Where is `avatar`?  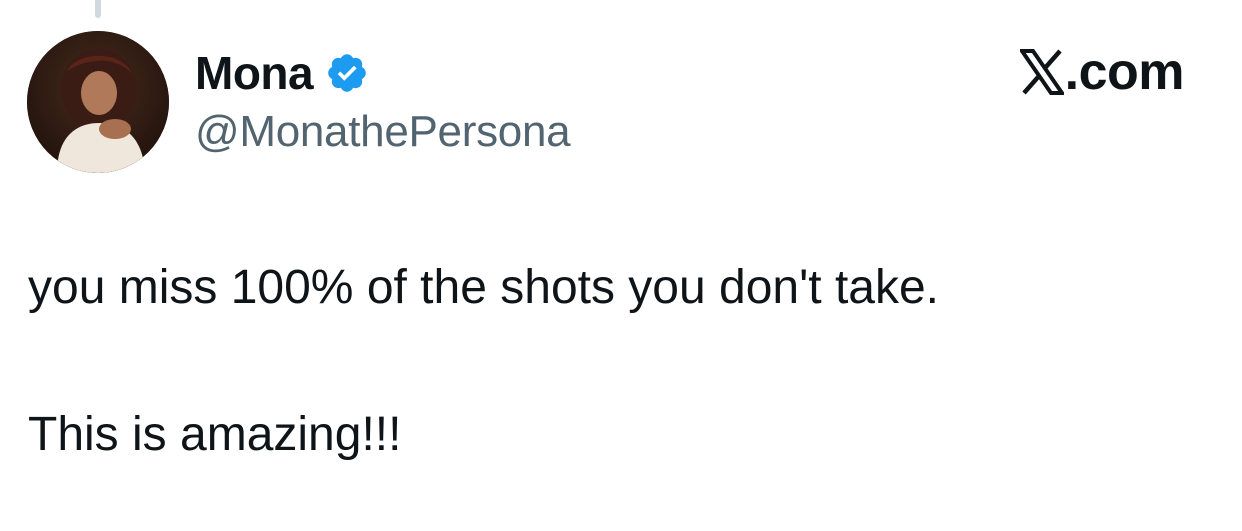
avatar is located at coordinates (98, 102).